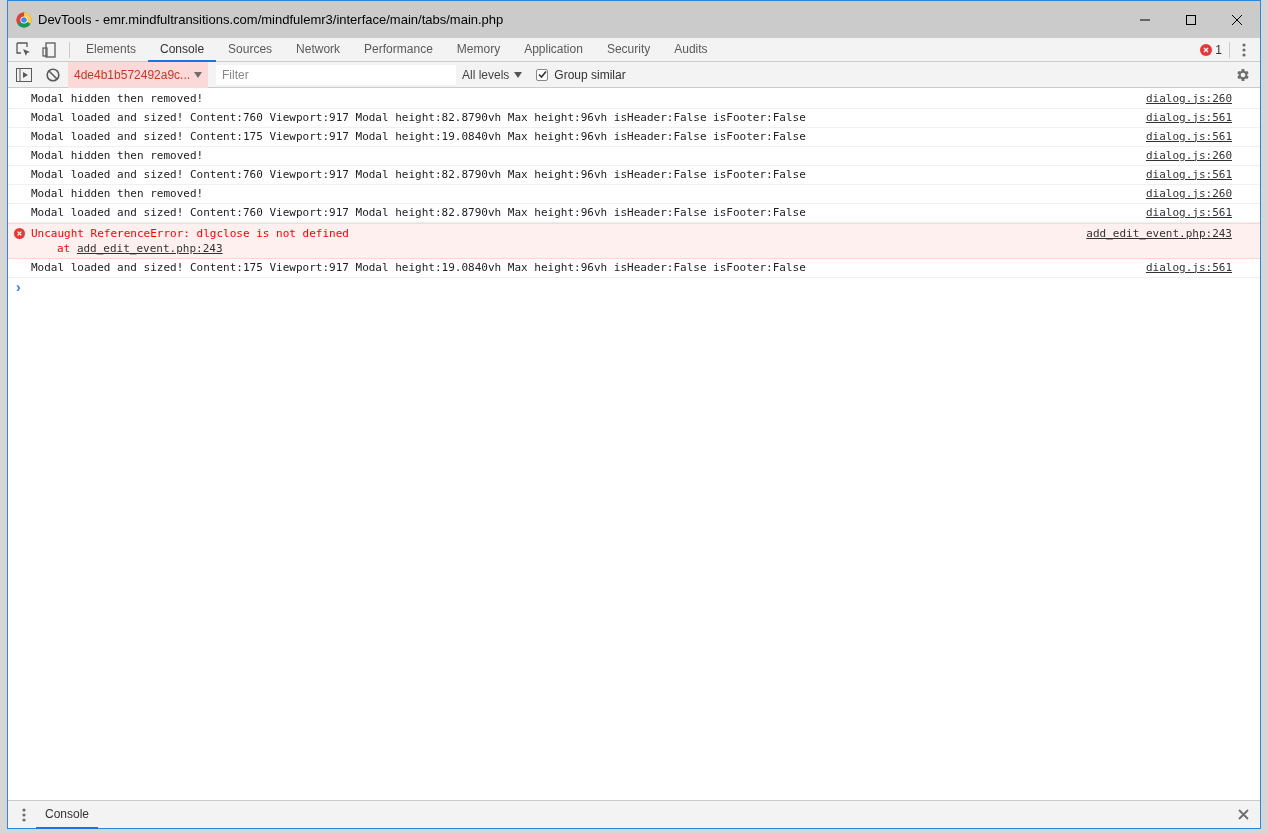  Describe the element at coordinates (149, 248) in the screenshot. I see `stack-link: add_edit_event.php:243` at that location.